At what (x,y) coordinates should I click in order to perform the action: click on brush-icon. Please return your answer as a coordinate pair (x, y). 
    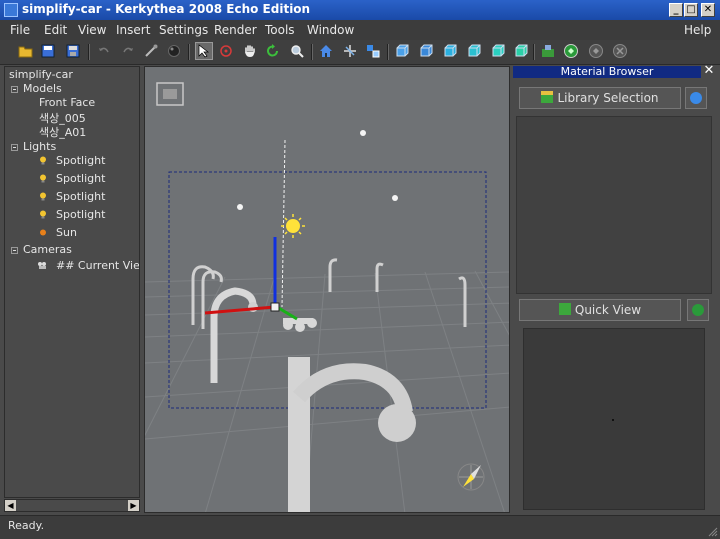
    Looking at the image, I should click on (151, 51).